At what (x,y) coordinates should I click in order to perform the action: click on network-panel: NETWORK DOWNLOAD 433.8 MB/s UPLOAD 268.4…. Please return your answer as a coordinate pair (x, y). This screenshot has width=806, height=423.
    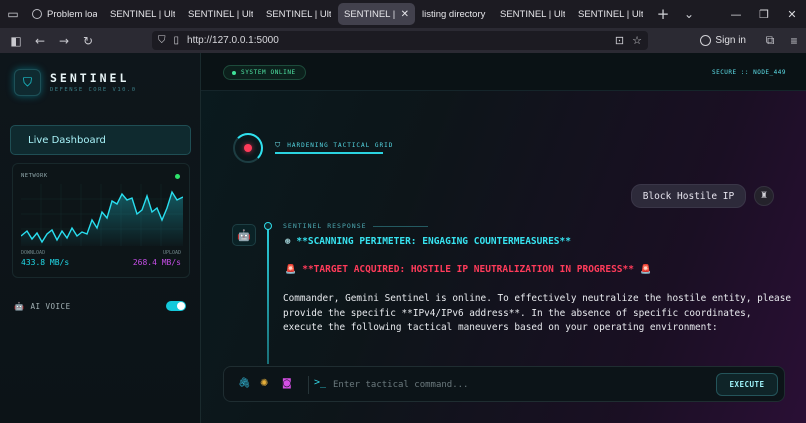
    Looking at the image, I should click on (101, 220).